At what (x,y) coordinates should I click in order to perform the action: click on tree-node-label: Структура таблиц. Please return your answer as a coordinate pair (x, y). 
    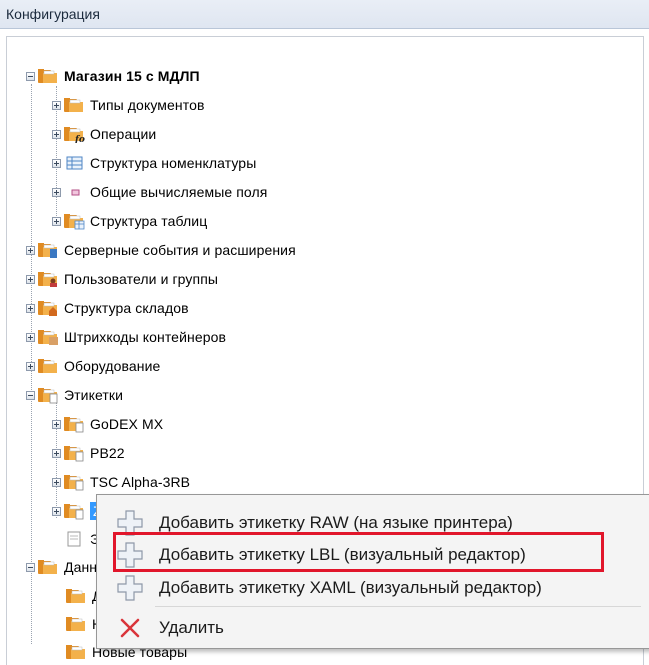
    Looking at the image, I should click on (149, 221).